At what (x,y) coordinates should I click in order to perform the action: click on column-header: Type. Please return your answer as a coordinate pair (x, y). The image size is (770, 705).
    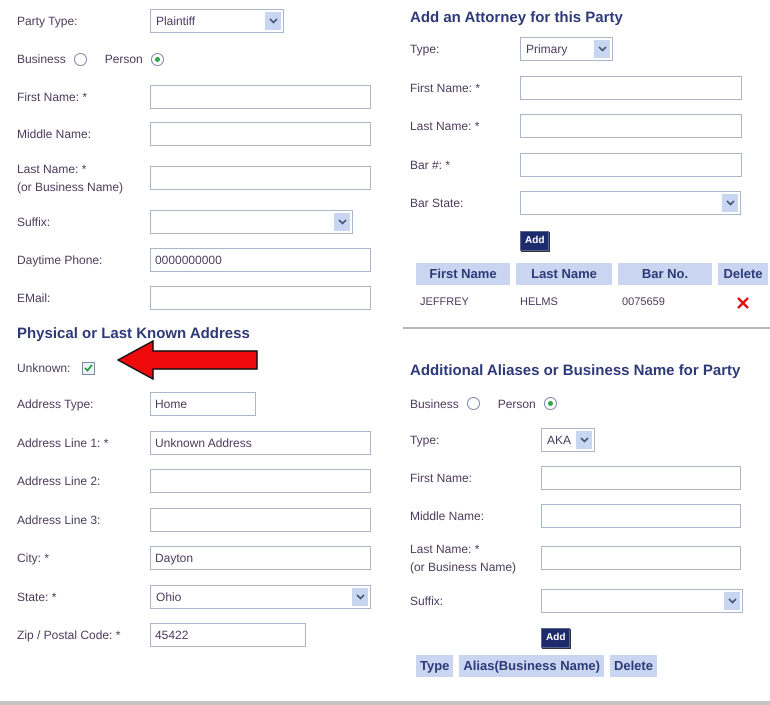
    Looking at the image, I should click on (435, 665).